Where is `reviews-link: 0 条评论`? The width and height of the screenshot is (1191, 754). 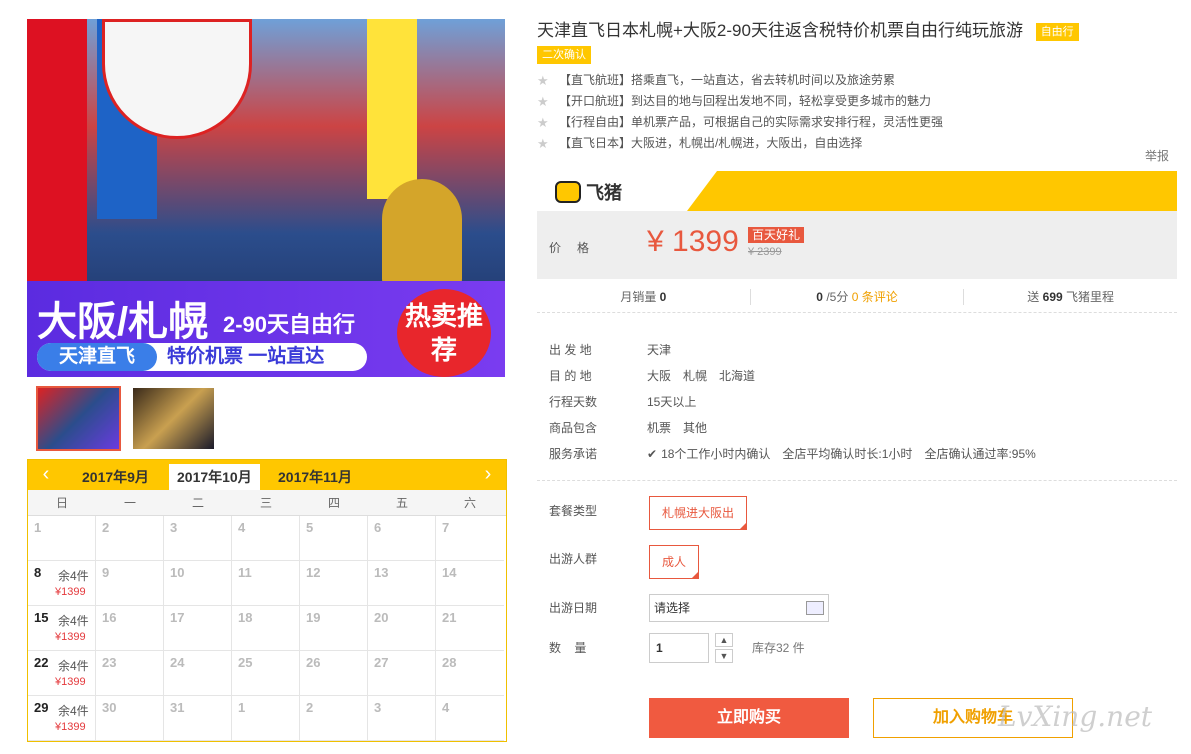
reviews-link: 0 条评论 is located at coordinates (875, 297).